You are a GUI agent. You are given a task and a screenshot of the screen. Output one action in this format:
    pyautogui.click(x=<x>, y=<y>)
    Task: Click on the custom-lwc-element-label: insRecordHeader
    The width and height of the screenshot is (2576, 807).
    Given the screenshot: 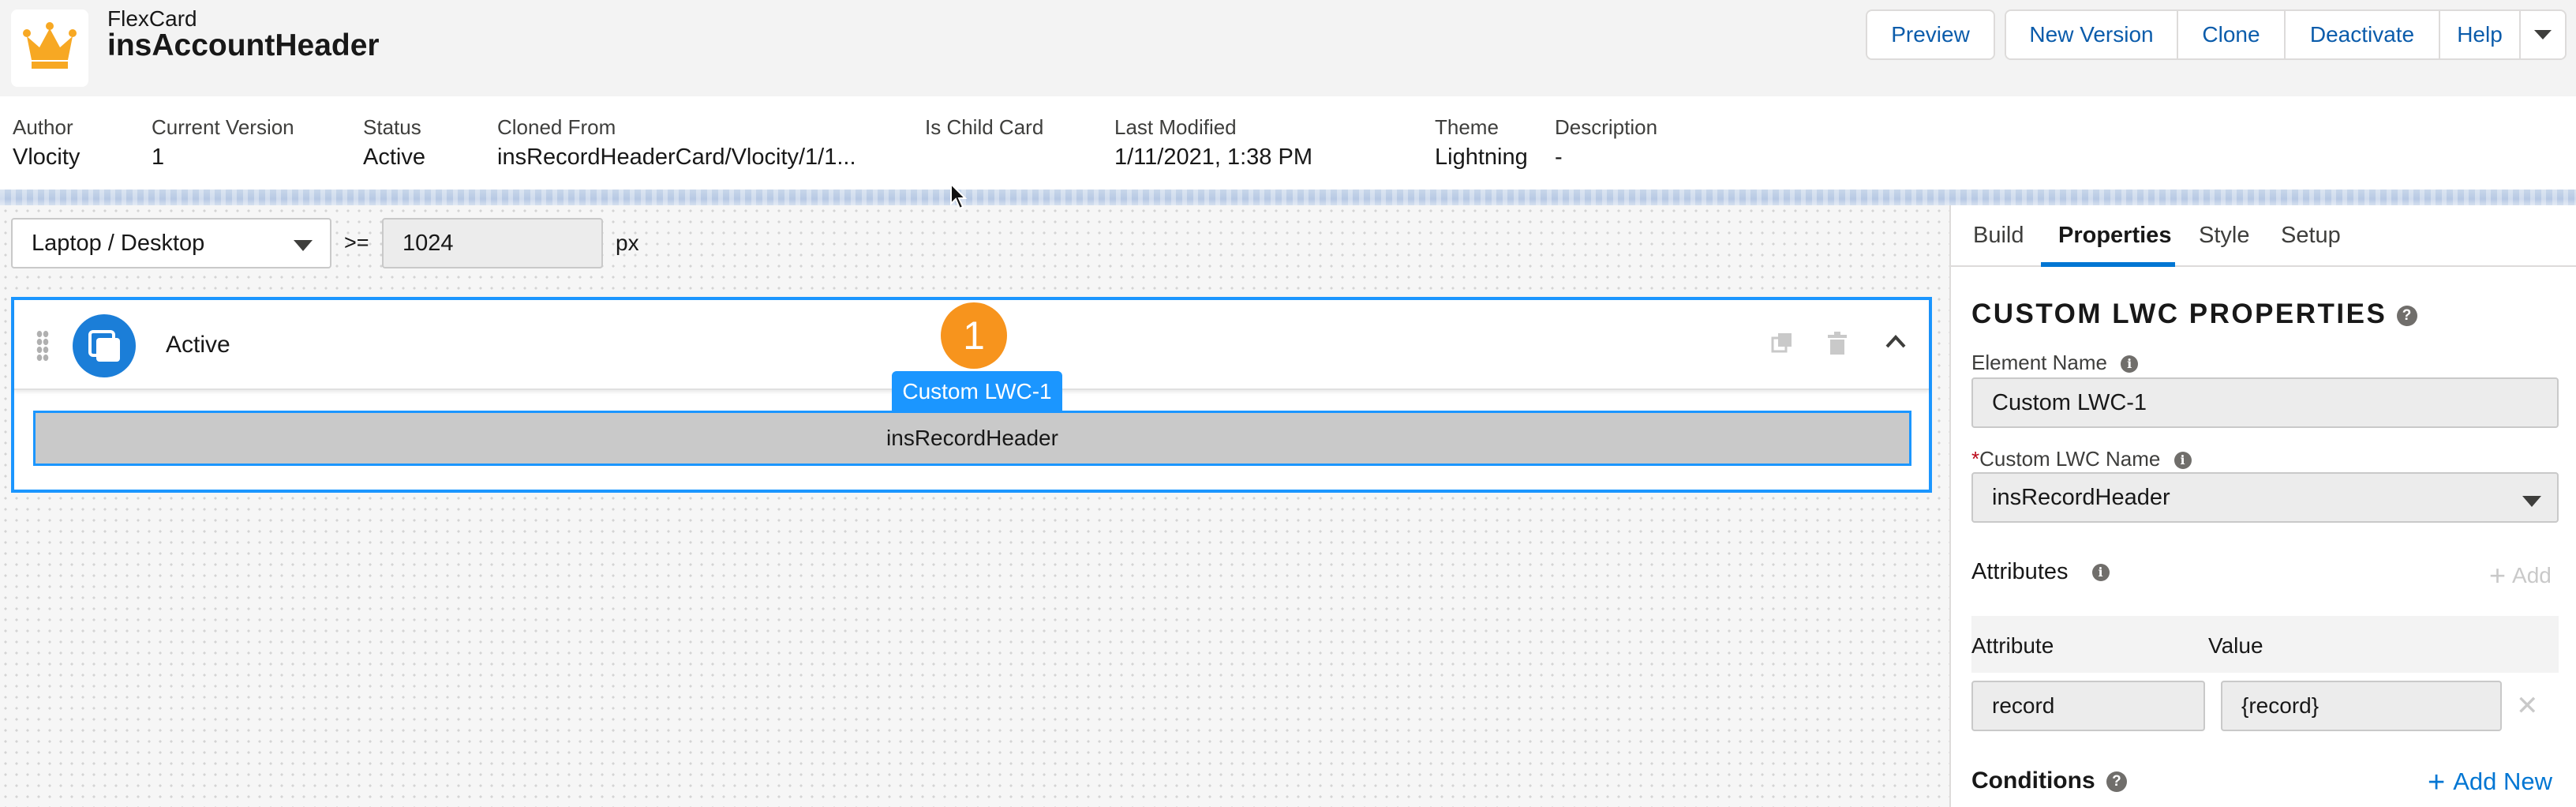 What is the action you would take?
    pyautogui.click(x=972, y=438)
    